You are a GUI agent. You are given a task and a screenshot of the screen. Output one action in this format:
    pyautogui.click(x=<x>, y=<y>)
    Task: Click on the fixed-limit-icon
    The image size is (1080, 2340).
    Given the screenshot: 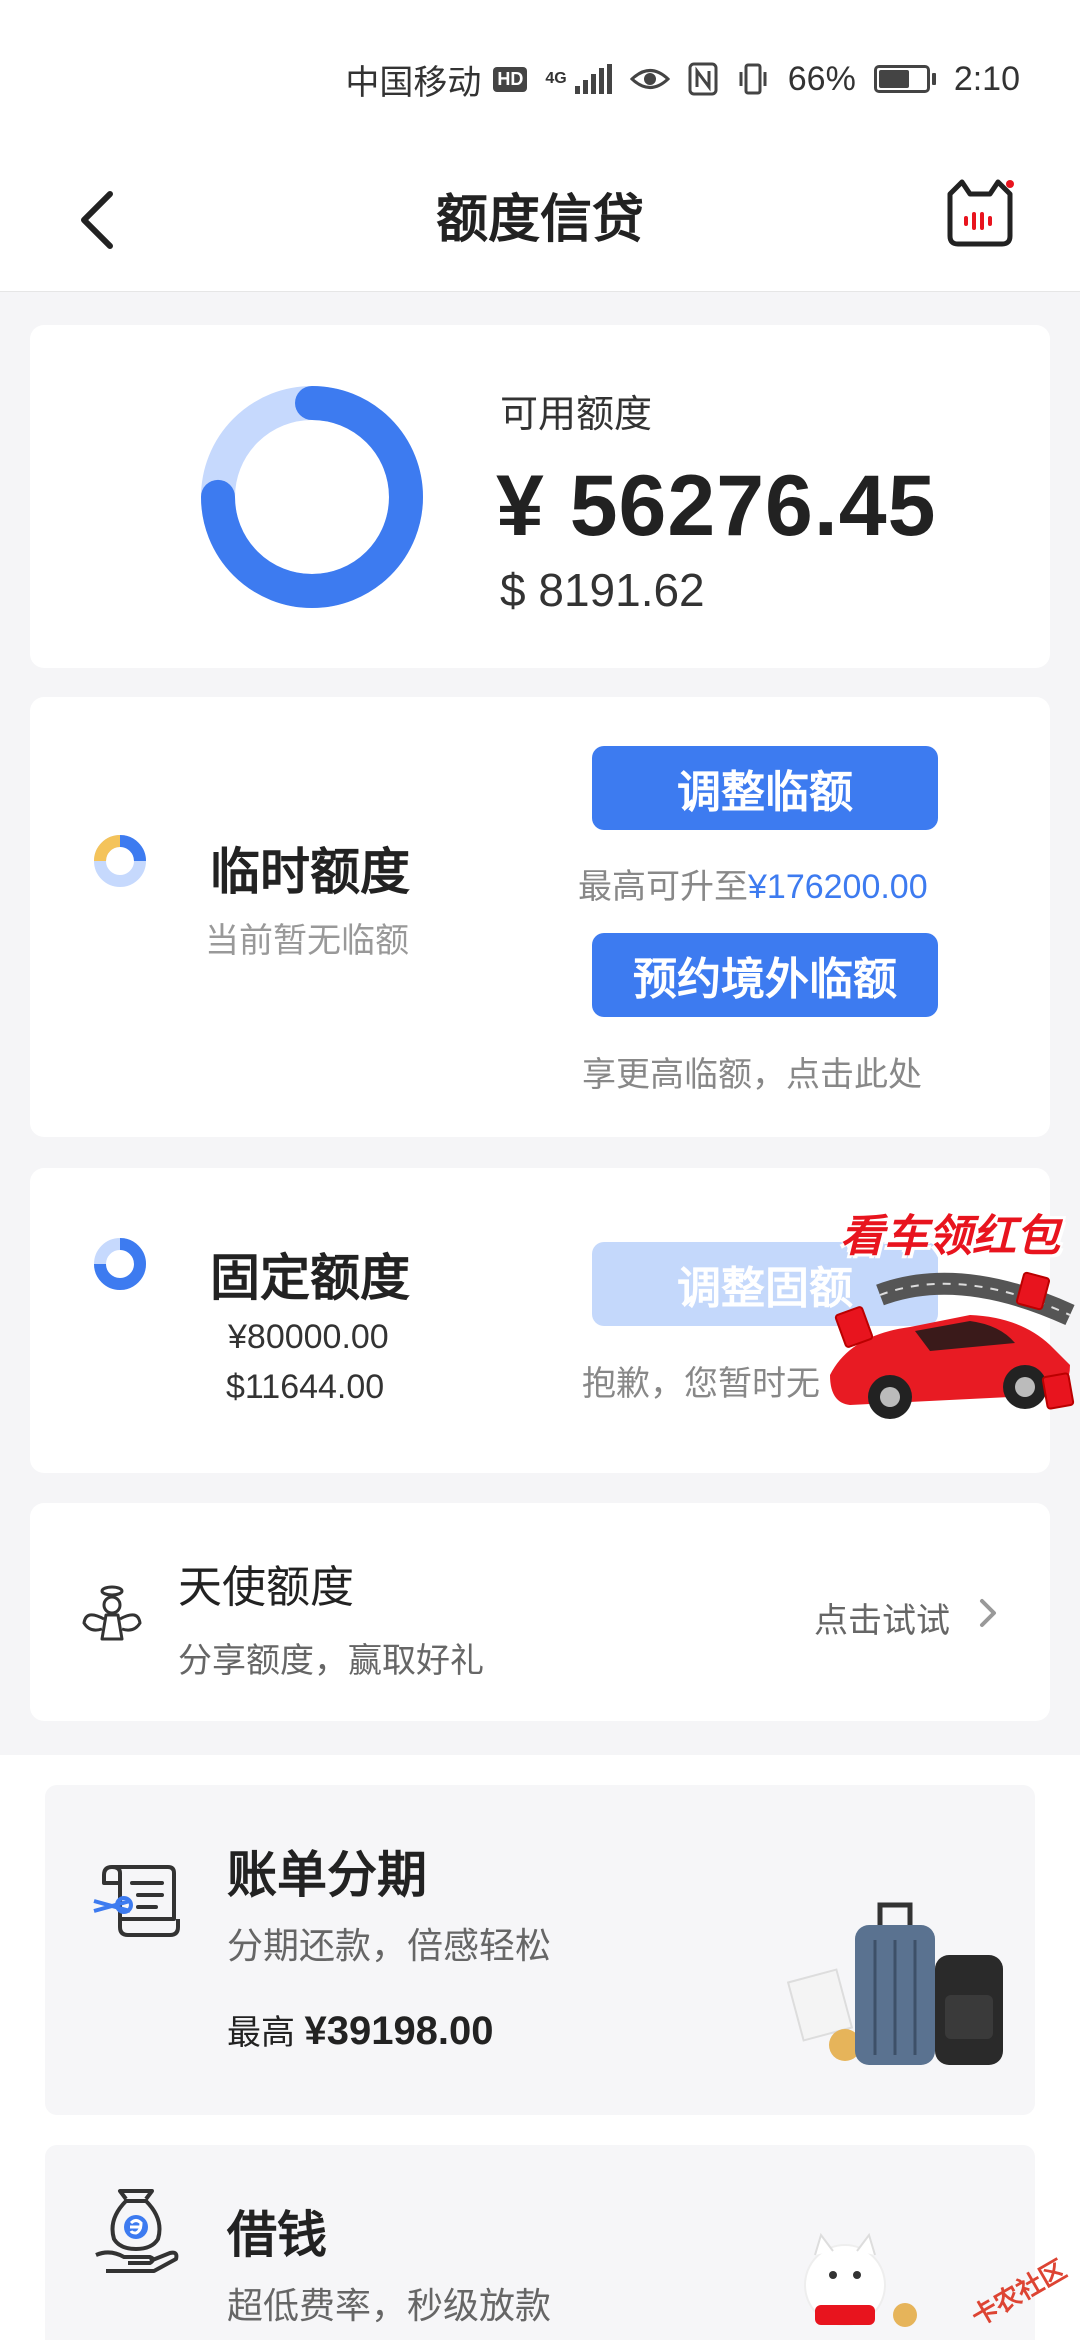 What is the action you would take?
    pyautogui.click(x=120, y=1264)
    